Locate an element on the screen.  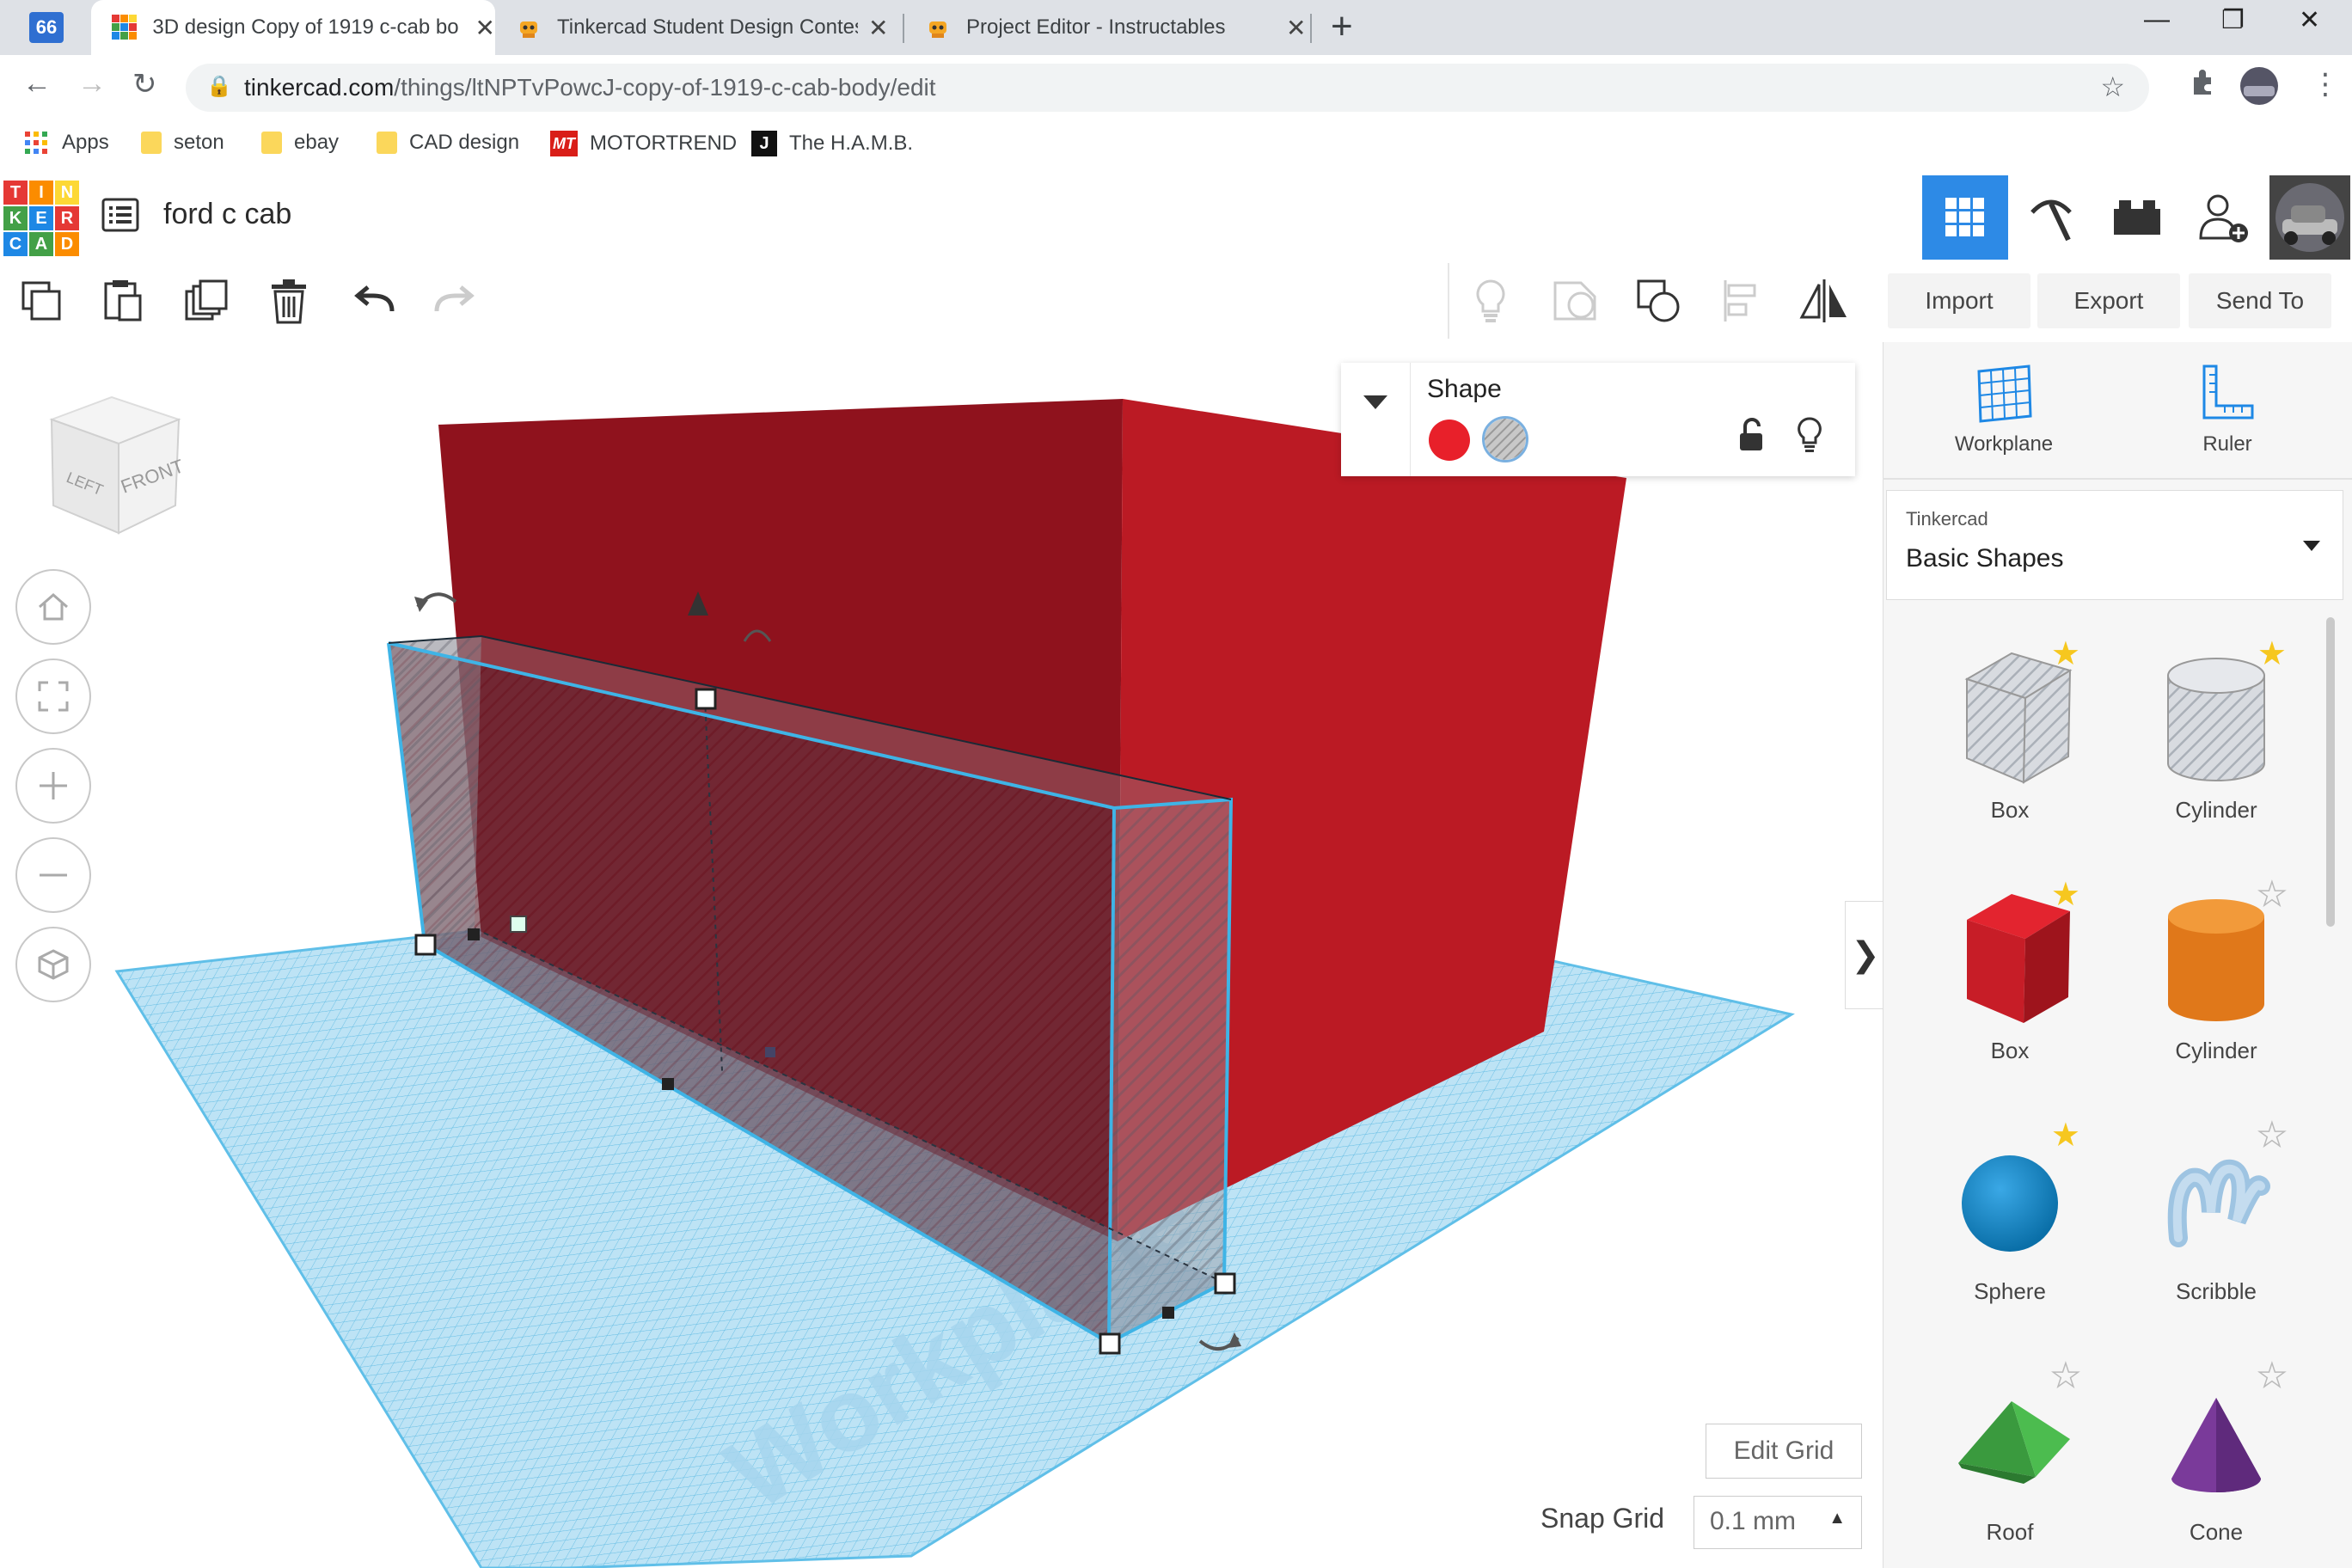
shape-label: Cone is located at coordinates (2216, 1532).